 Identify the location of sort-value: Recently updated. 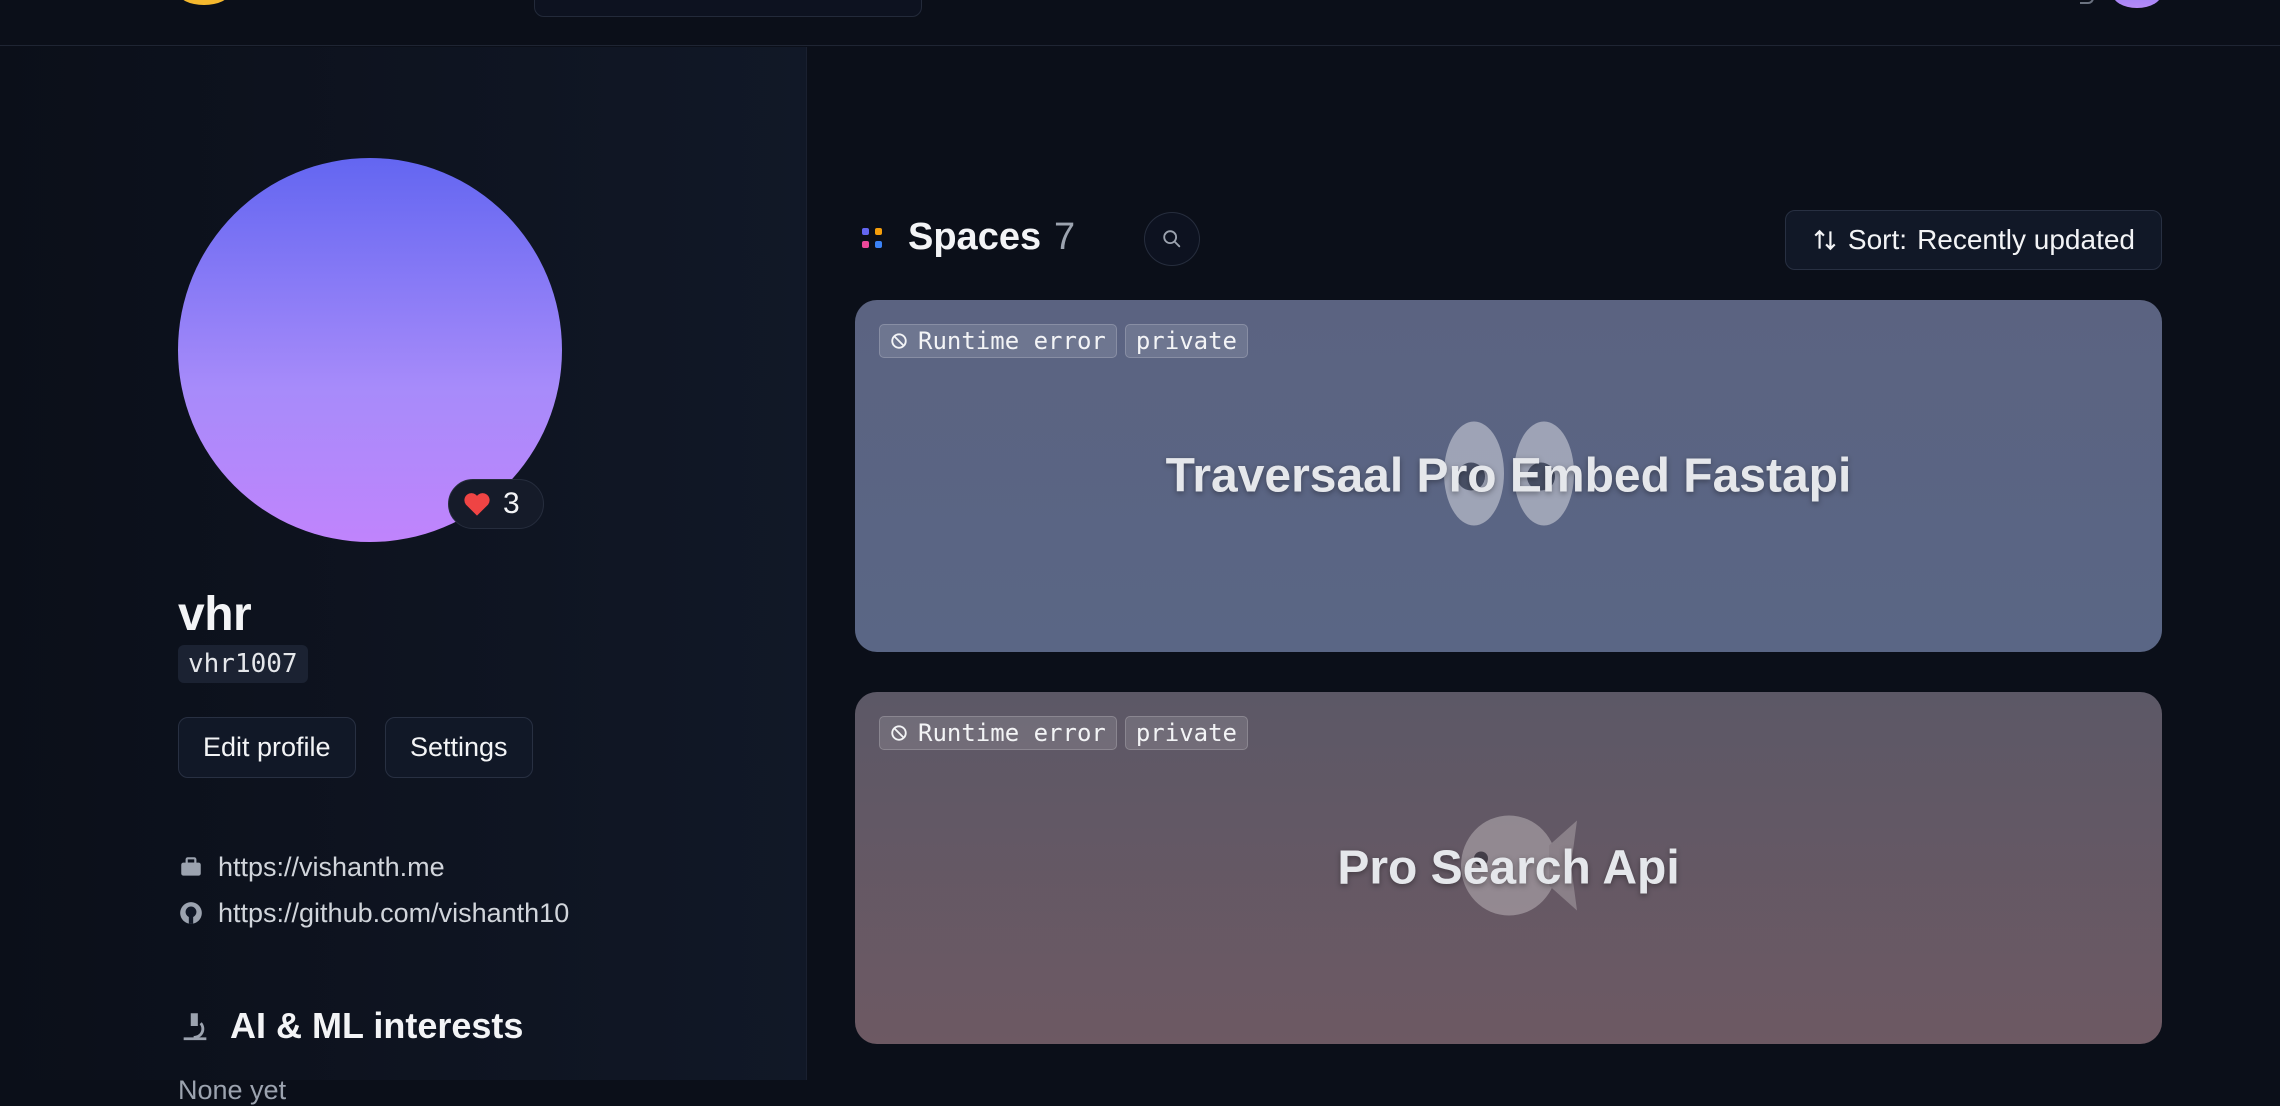
(2026, 239).